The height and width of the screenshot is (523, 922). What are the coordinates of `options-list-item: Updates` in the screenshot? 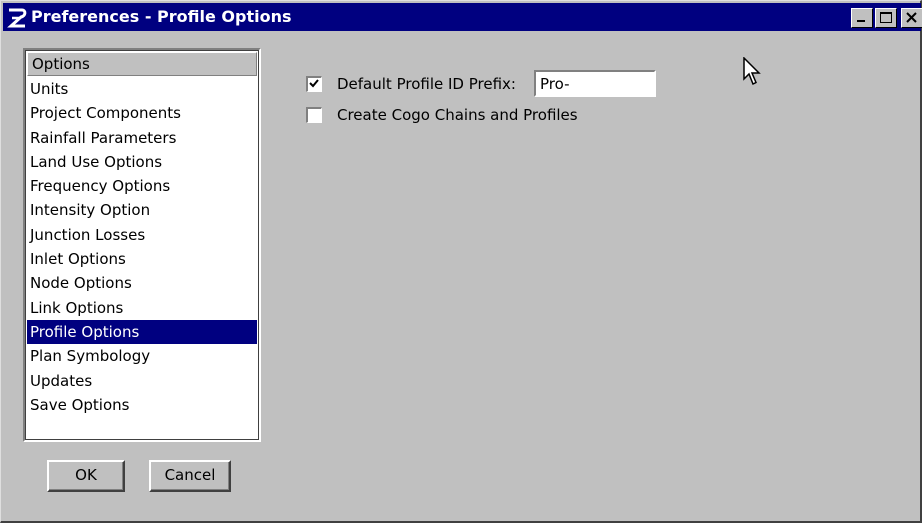 It's located at (142, 381).